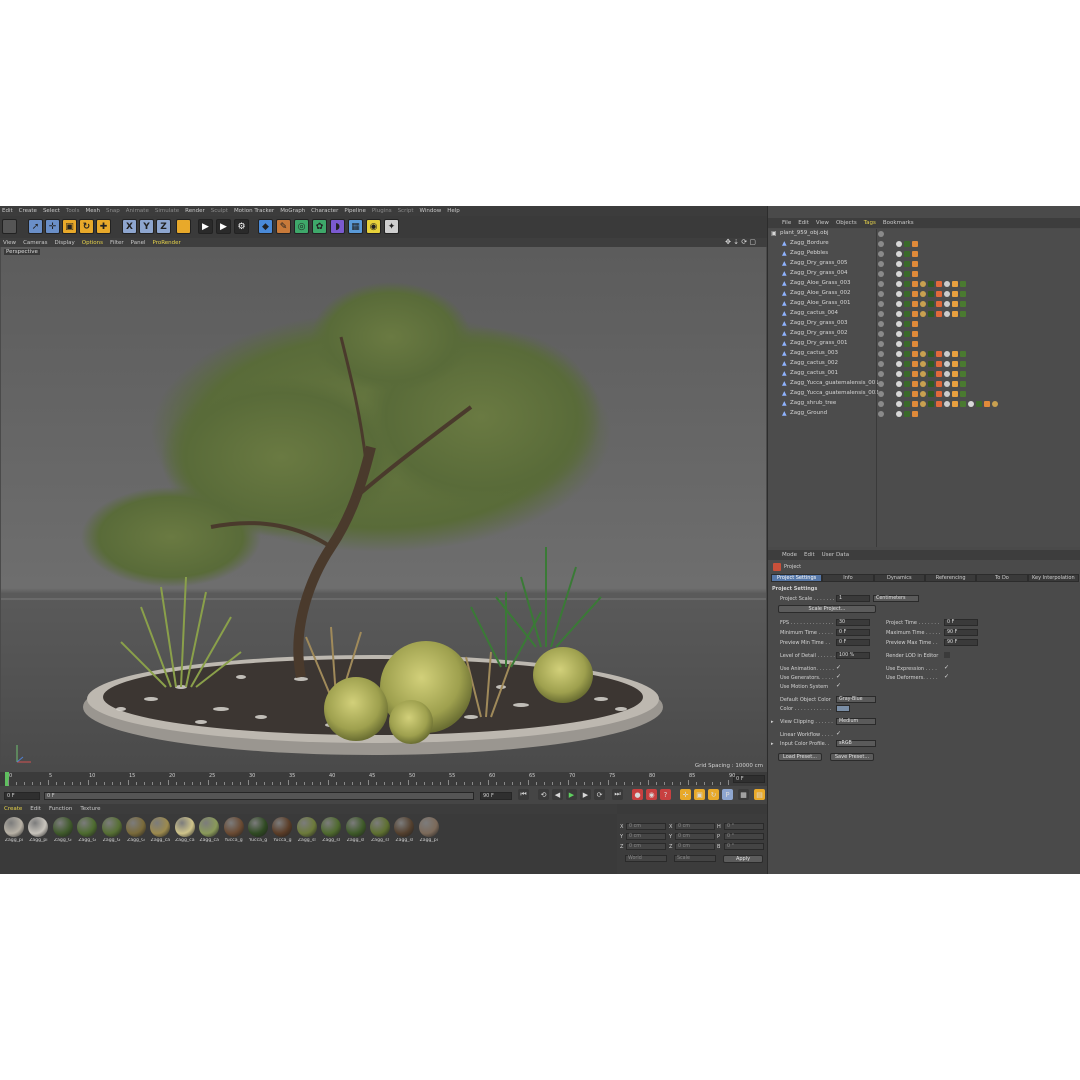 This screenshot has height=1080, width=1080. I want to click on view-clipping-expand-icon: ▸, so click(772, 722).